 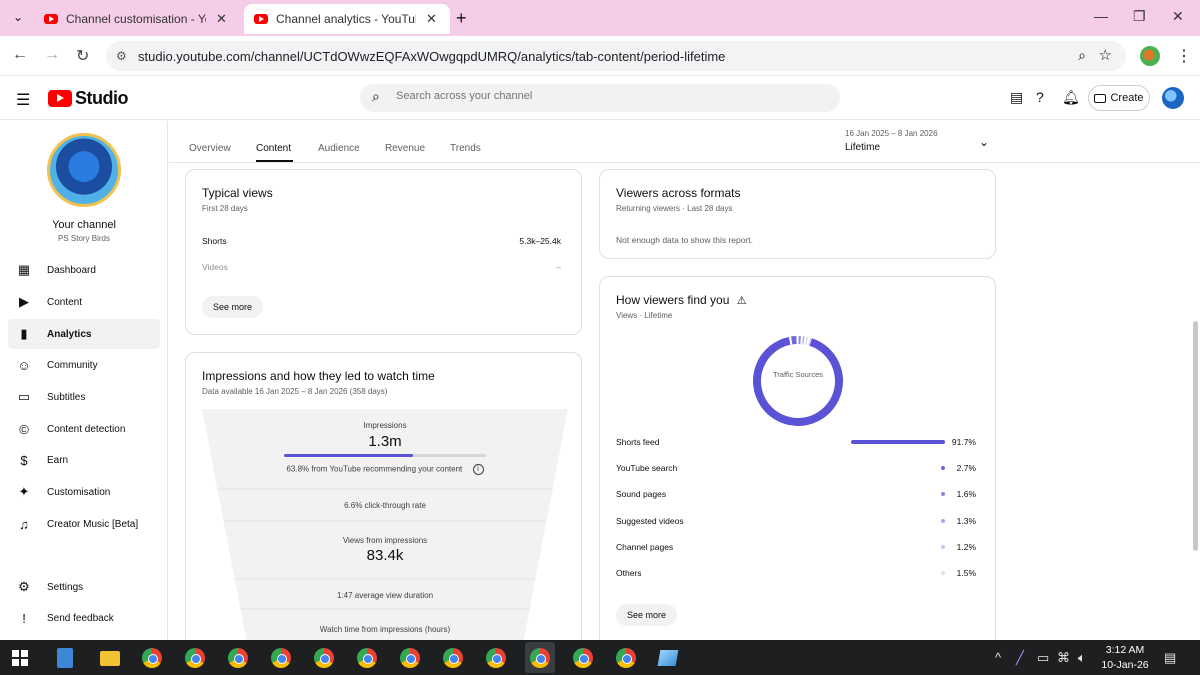 What do you see at coordinates (347, 19) in the screenshot?
I see `browser-tab-analytics: Channel analytics - YouTube Studio ✕` at bounding box center [347, 19].